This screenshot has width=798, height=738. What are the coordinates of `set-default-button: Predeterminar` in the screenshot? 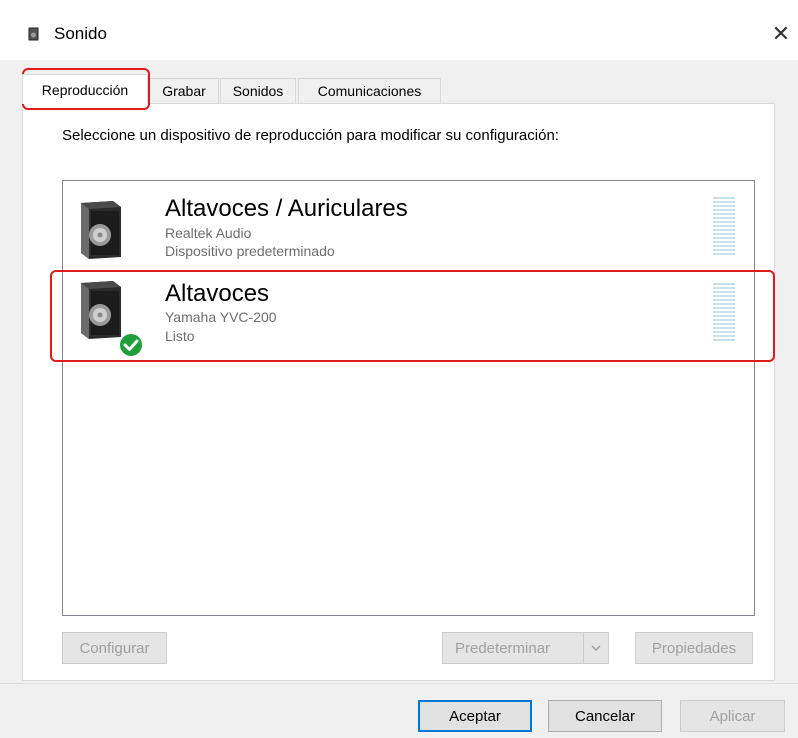 It's located at (525, 648).